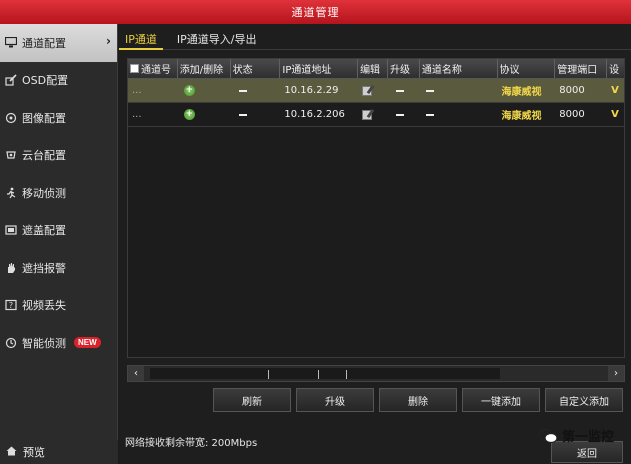 This screenshot has height=464, width=631. What do you see at coordinates (44, 343) in the screenshot?
I see `sidebar-item-label: 智能侦测` at bounding box center [44, 343].